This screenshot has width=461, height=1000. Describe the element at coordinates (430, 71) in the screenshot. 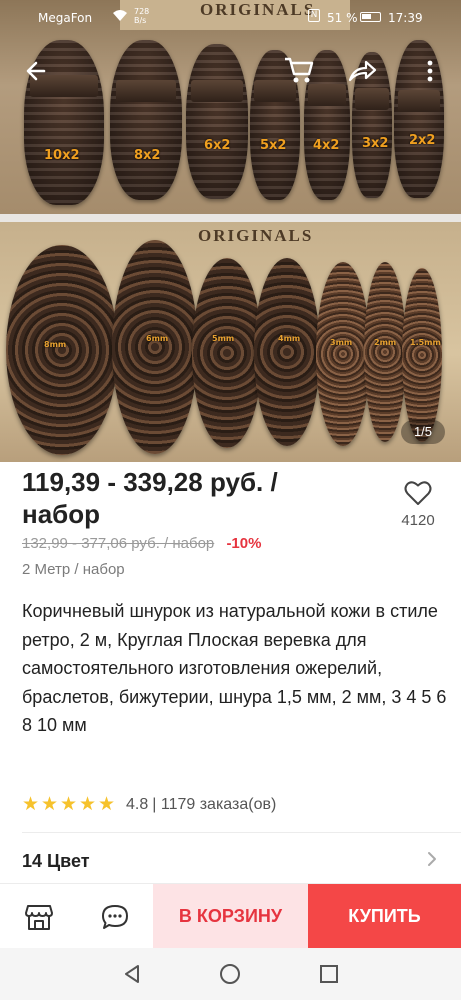

I see `more-vertical-icon` at that location.